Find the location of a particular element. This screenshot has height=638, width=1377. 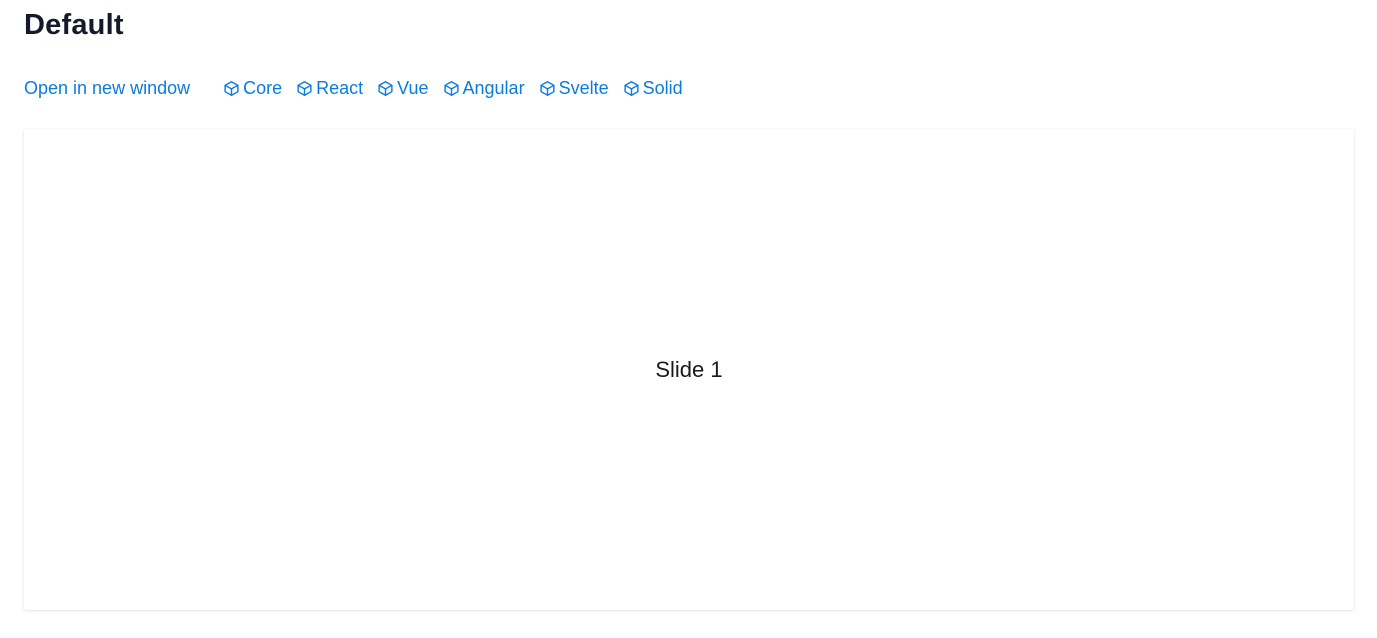

open-in-new-window-link: Open in new window is located at coordinates (107, 88).